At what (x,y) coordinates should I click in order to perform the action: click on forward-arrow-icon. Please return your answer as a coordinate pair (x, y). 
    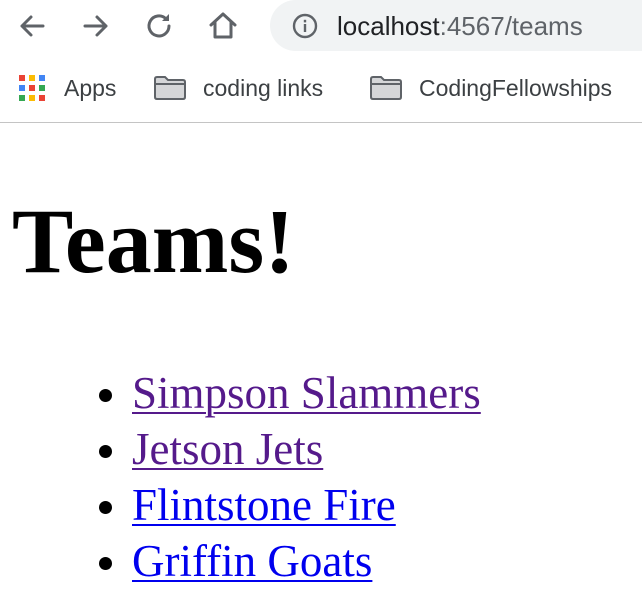
    Looking at the image, I should click on (95, 26).